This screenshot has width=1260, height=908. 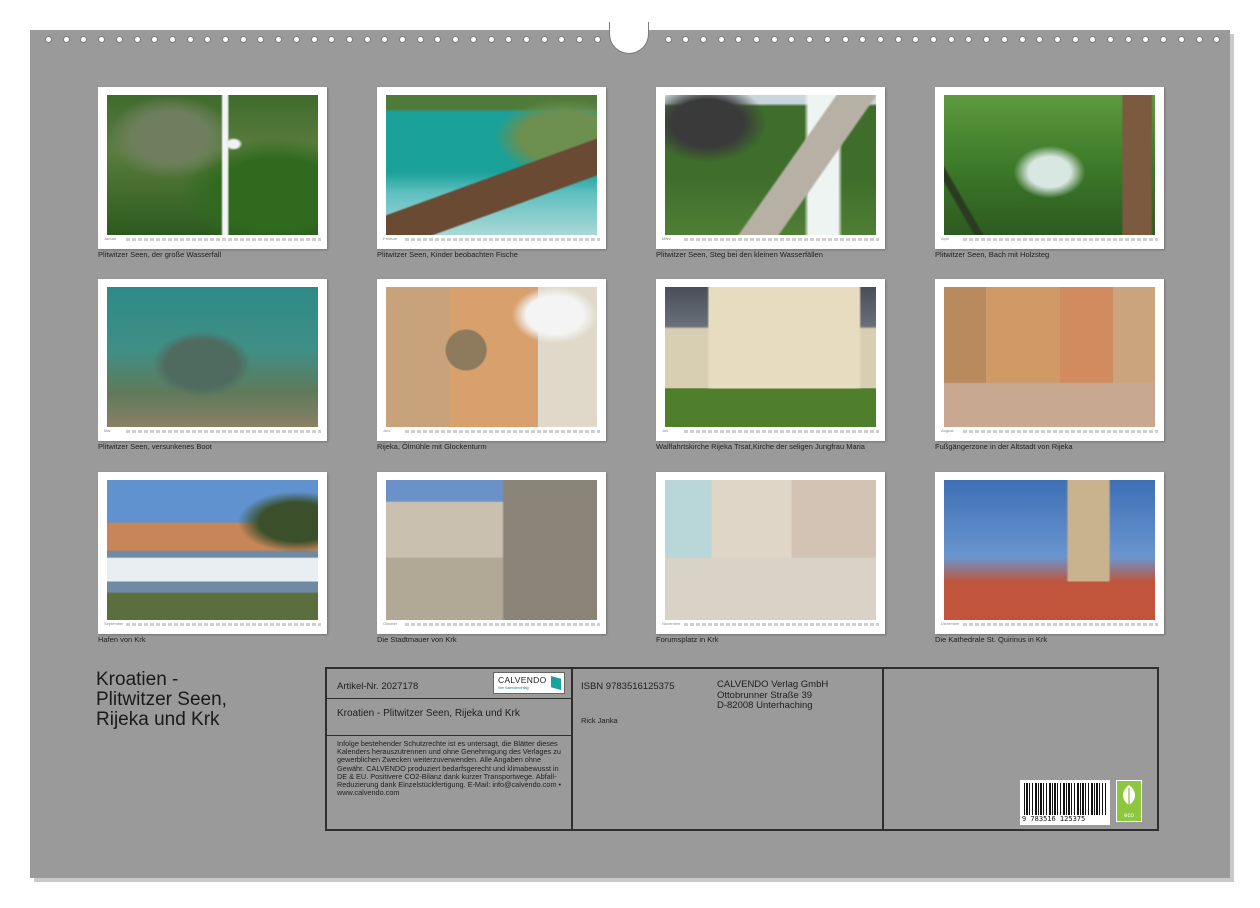 I want to click on photo-caption: Plitwitzer Seen, Bach mit Holzsteg, so click(x=992, y=254).